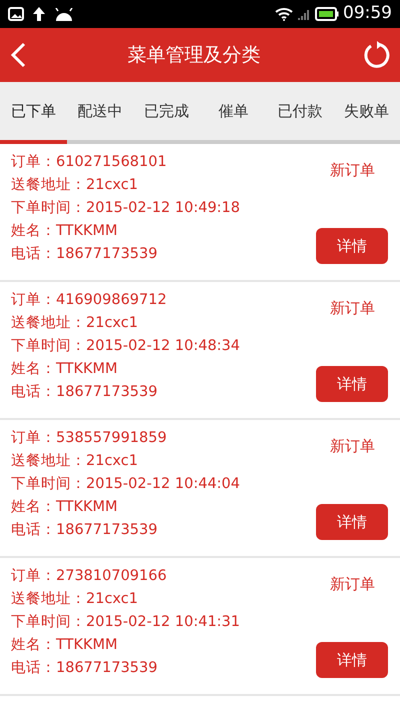 The image size is (400, 711). Describe the element at coordinates (125, 622) in the screenshot. I see `order-detail: 下单时间：2015-02-12 10:41:31` at that location.